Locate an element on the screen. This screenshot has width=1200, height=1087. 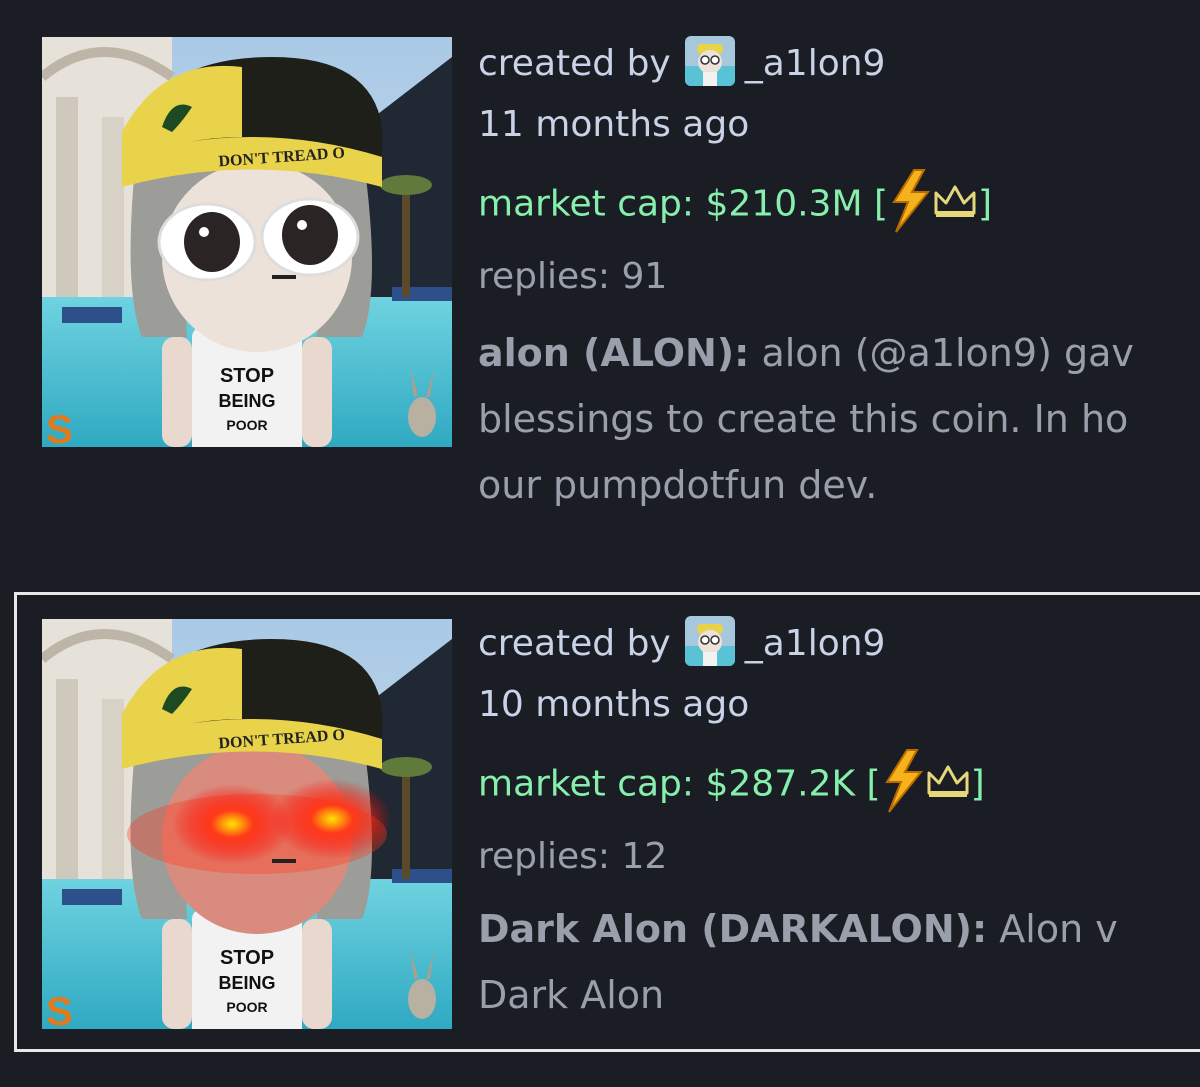
description-line-1: alon (@a1lon9) gav is located at coordinates (941, 353).